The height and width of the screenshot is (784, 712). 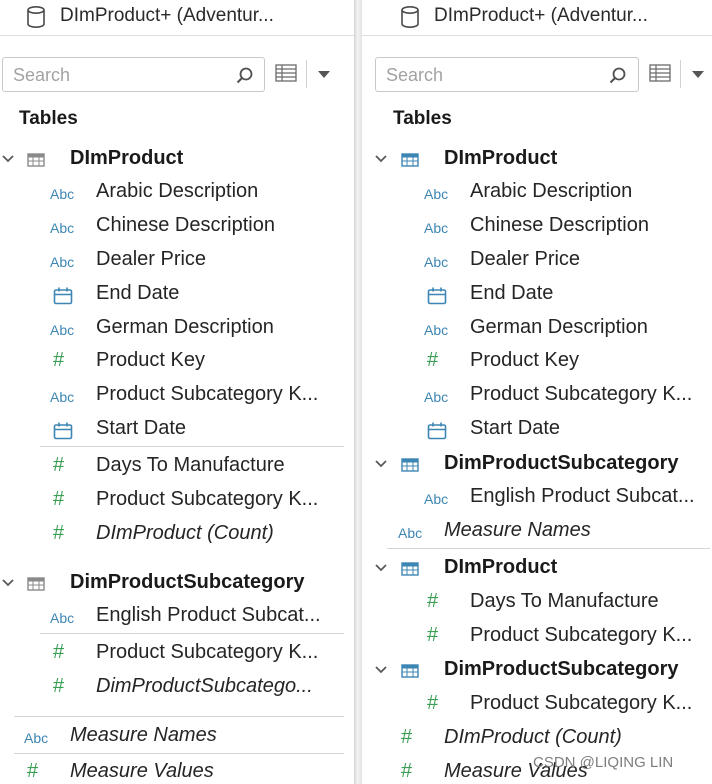 I want to click on field-label: DImProduct, so click(x=501, y=158).